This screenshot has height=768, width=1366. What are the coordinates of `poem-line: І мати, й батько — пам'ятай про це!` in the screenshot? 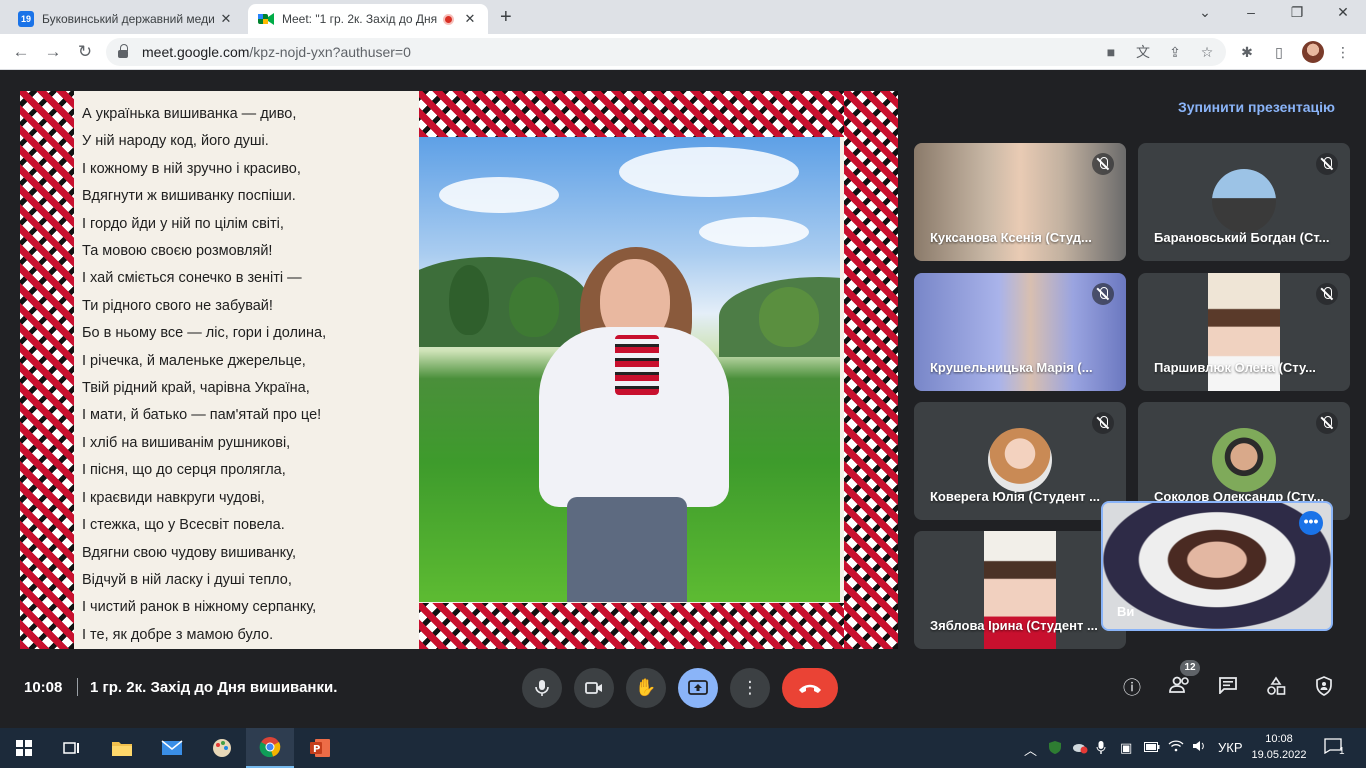 It's located at (202, 415).